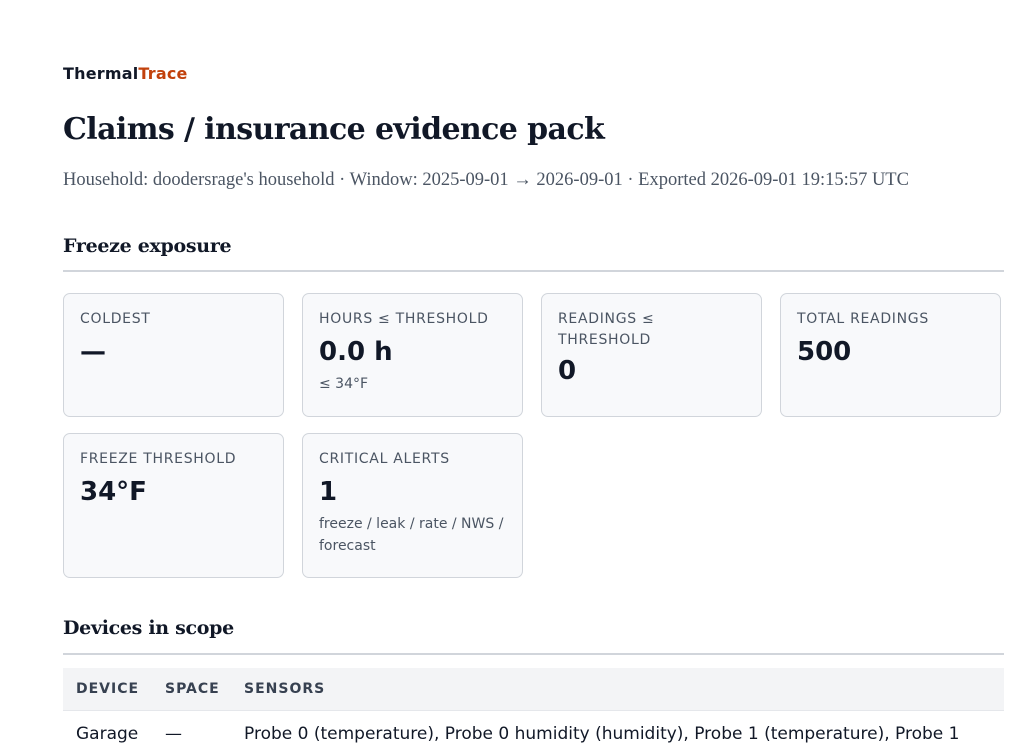  What do you see at coordinates (606, 329) in the screenshot?
I see `stat-label: READINGS ≤ THRESHOLD` at bounding box center [606, 329].